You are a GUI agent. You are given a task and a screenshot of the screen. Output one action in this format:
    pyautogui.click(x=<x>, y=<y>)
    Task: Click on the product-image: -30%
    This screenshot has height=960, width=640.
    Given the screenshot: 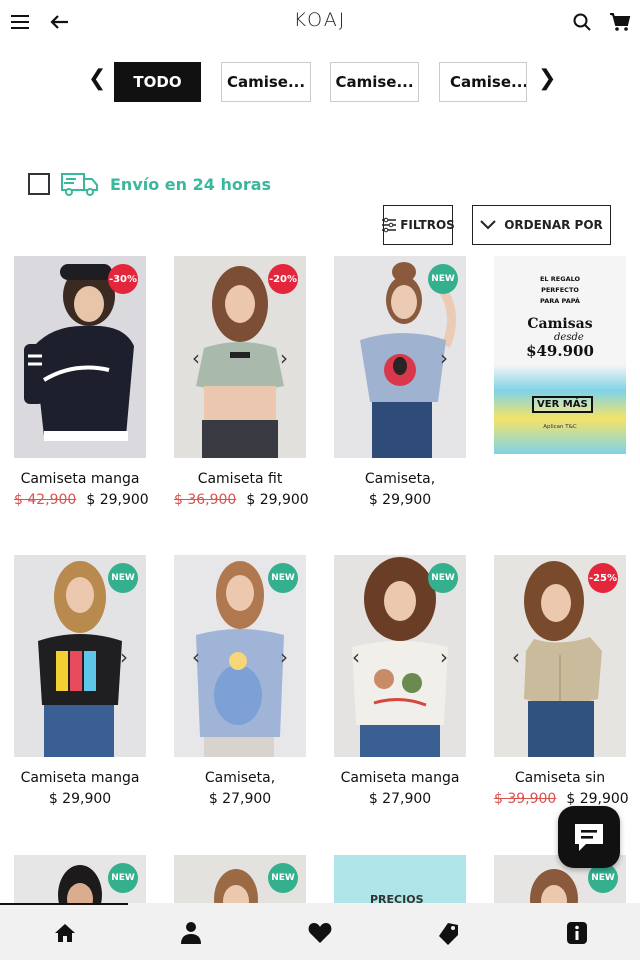 What is the action you would take?
    pyautogui.click(x=80, y=357)
    